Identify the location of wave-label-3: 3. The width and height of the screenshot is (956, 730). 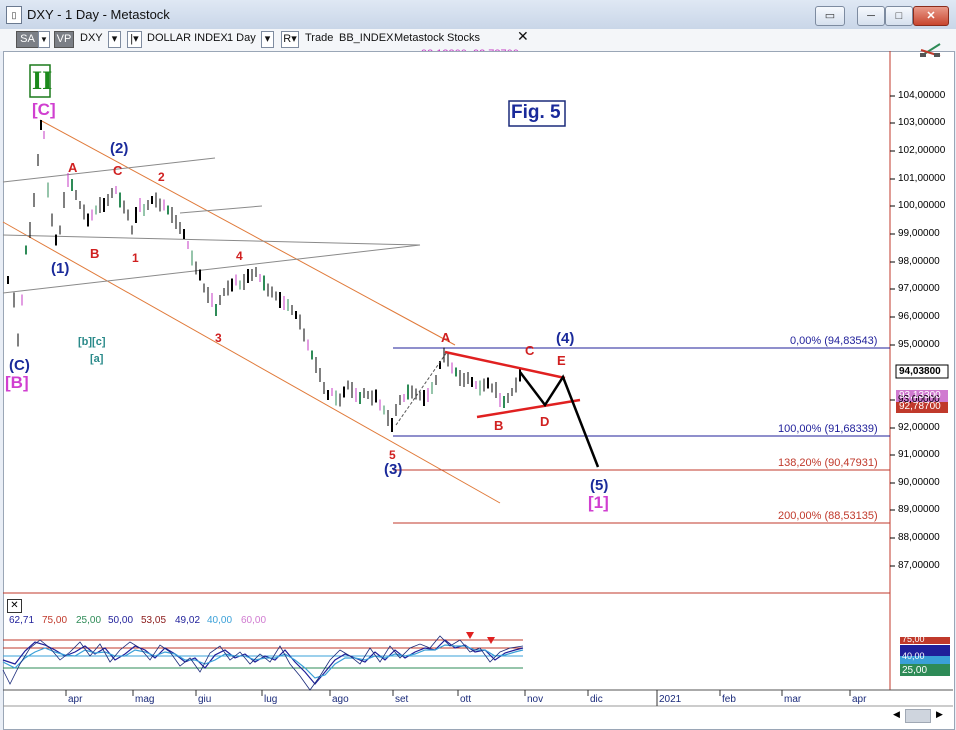
(218, 338).